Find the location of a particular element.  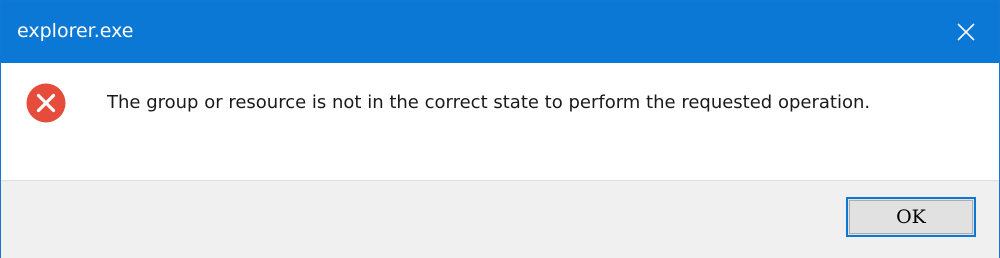

ok-button: OK is located at coordinates (911, 217).